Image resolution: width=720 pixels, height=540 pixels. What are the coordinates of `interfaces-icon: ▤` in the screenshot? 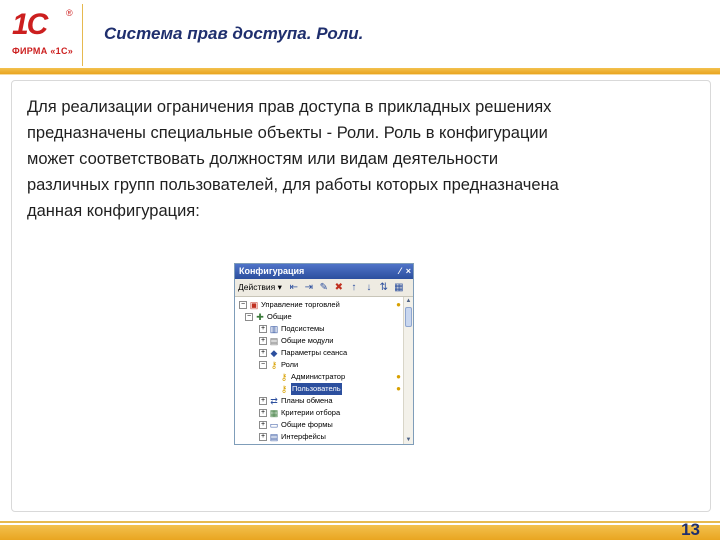 It's located at (274, 437).